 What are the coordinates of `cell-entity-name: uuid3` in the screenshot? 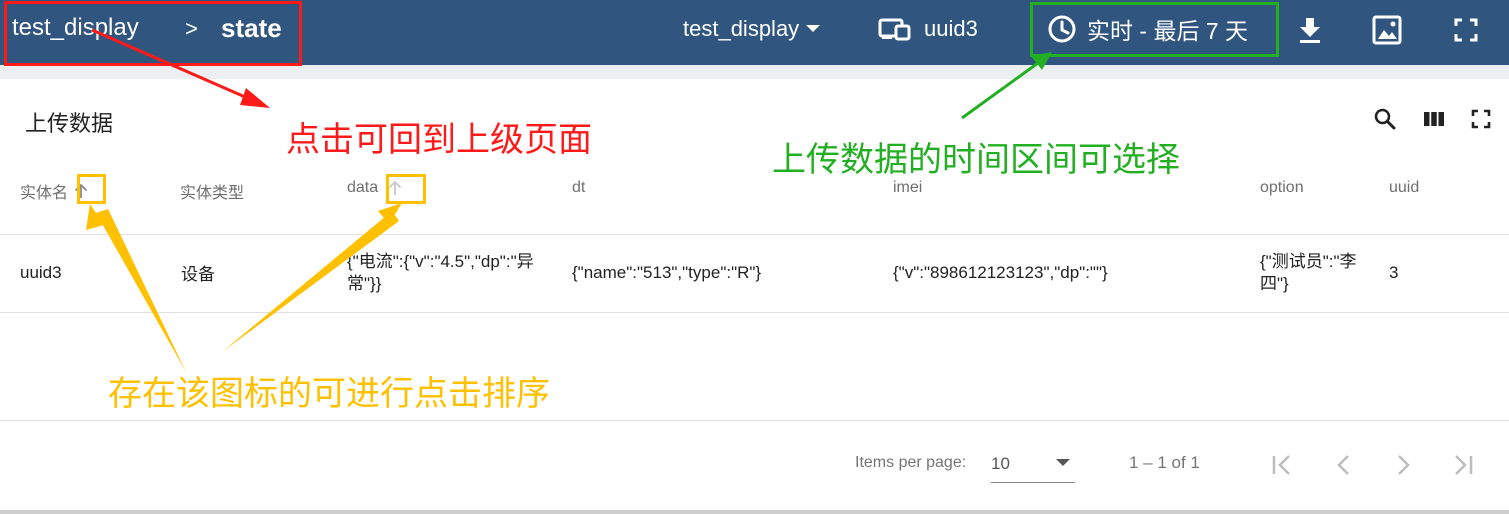 It's located at (41, 272).